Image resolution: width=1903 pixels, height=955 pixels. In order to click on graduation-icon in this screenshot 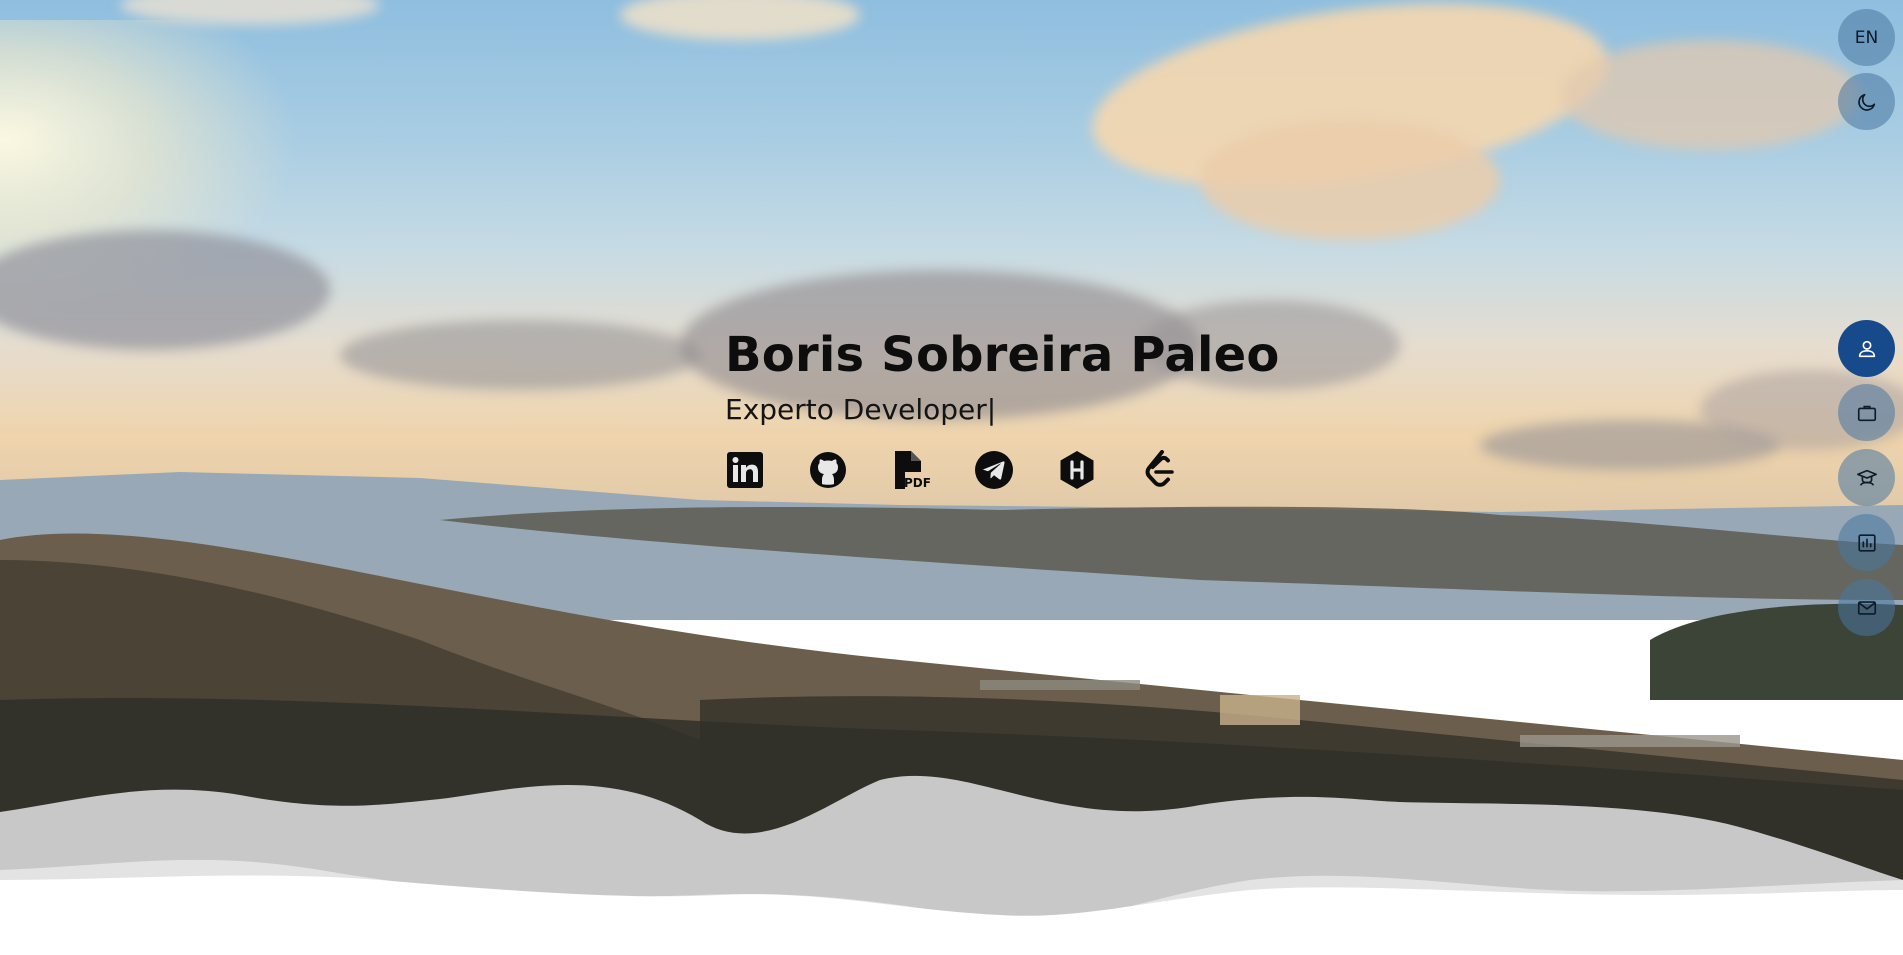, I will do `click(1866, 477)`.